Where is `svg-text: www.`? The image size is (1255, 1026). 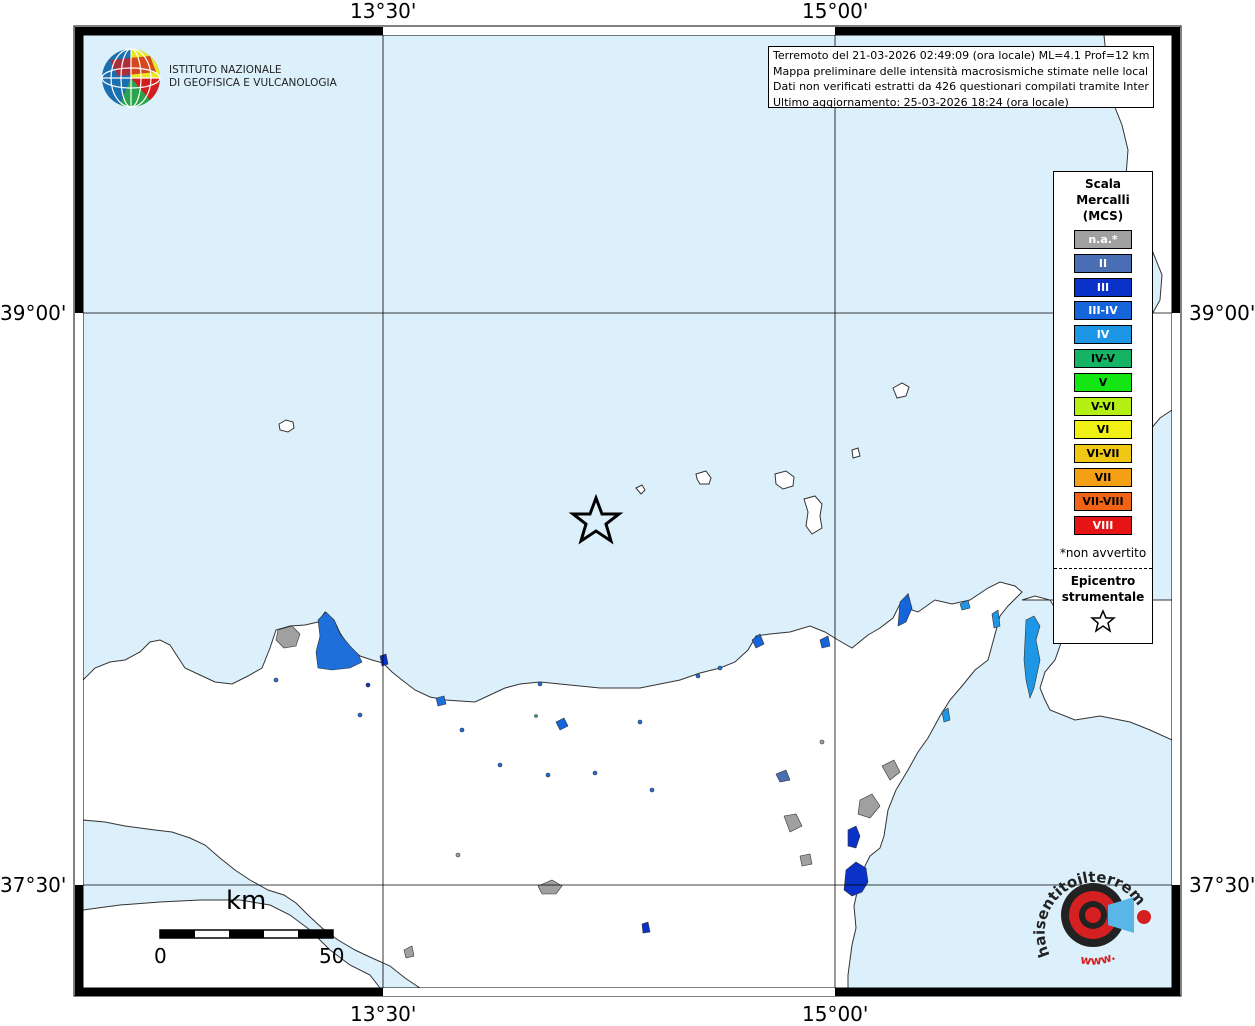 svg-text: www. is located at coordinates (1098, 958).